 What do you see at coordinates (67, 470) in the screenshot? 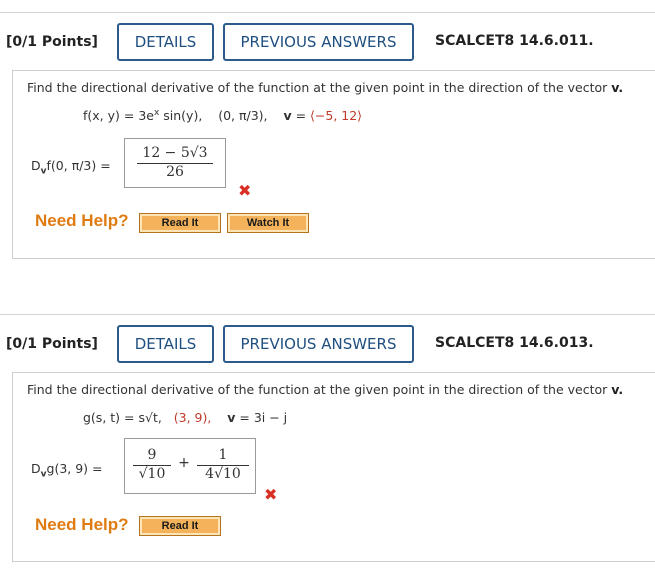
I see `answer-label: Dvg(3, 9) =` at bounding box center [67, 470].